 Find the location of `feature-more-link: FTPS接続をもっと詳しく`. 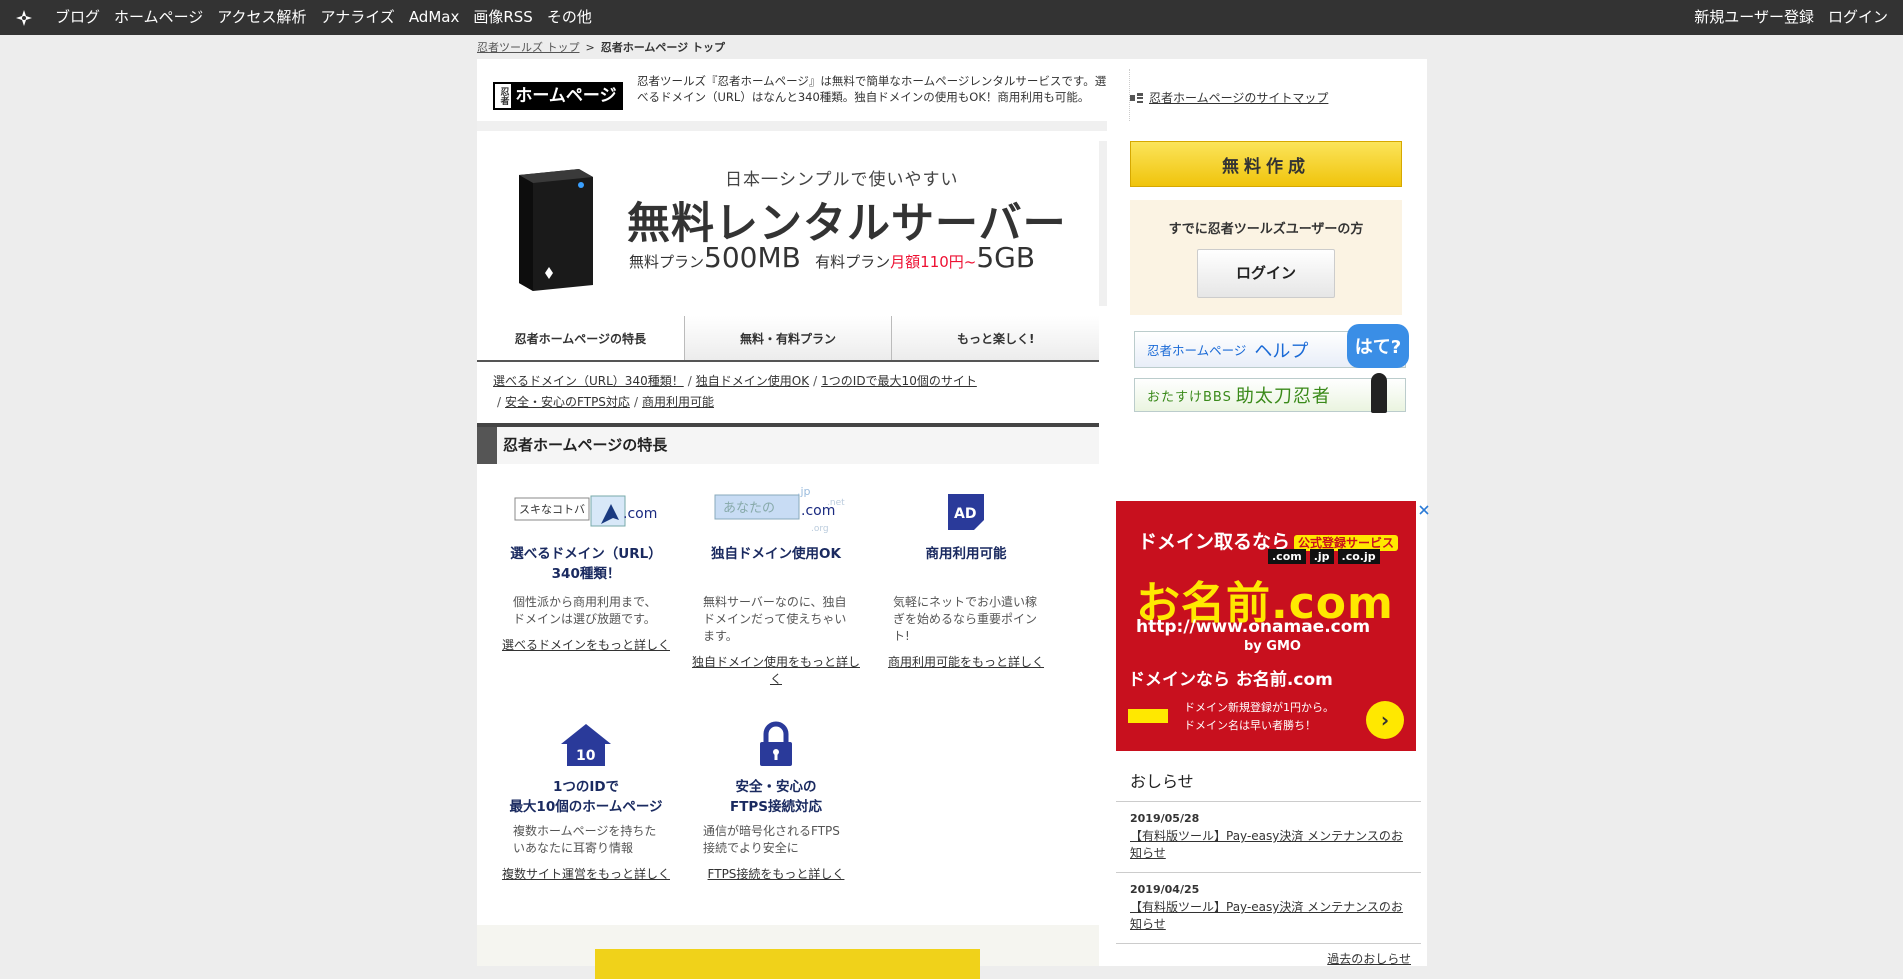

feature-more-link: FTPS接続をもっと詳しく is located at coordinates (776, 874).